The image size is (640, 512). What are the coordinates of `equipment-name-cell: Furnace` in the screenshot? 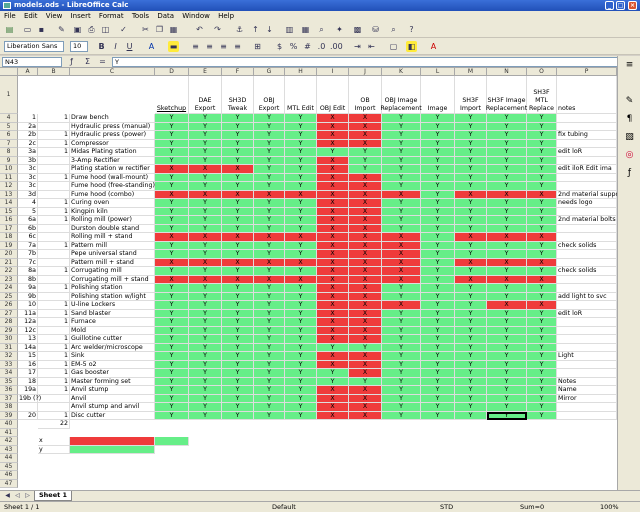 It's located at (112, 322).